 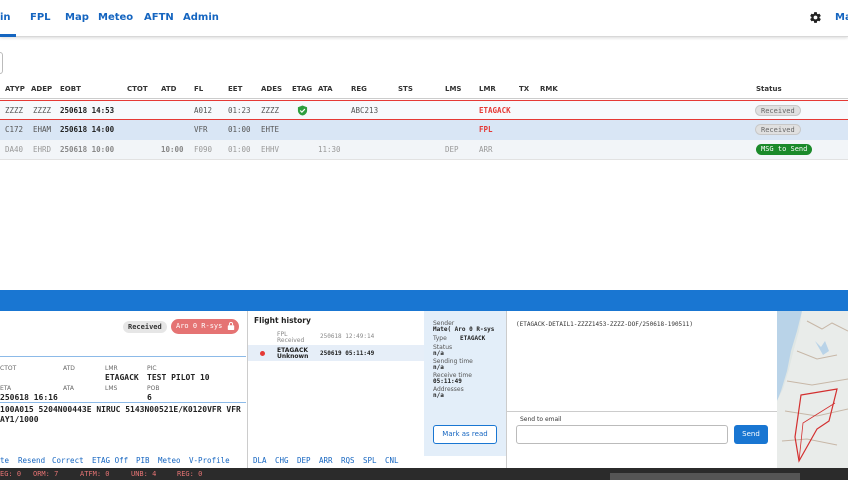 I want to click on addresses-value: n/a, so click(x=438, y=395).